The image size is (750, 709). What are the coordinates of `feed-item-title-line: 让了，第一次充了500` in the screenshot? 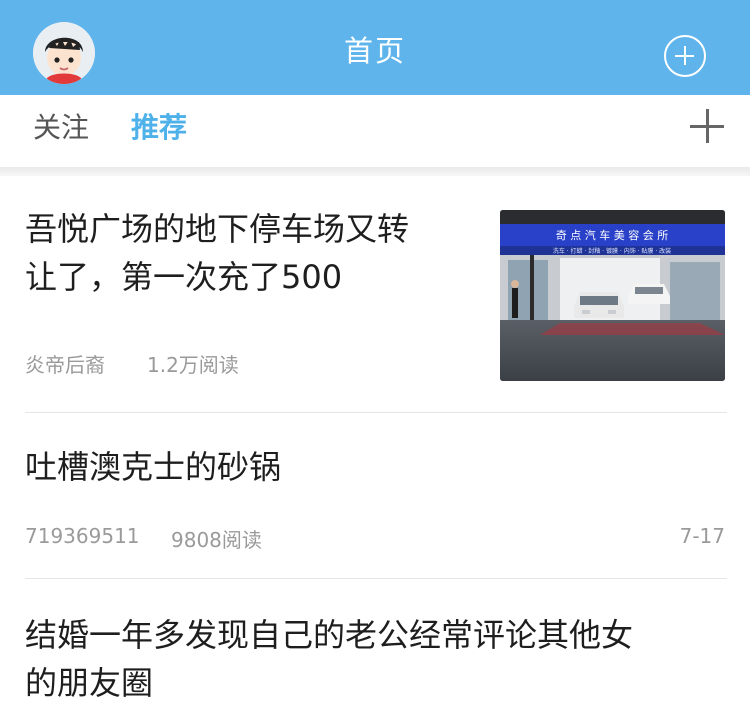 It's located at (184, 277).